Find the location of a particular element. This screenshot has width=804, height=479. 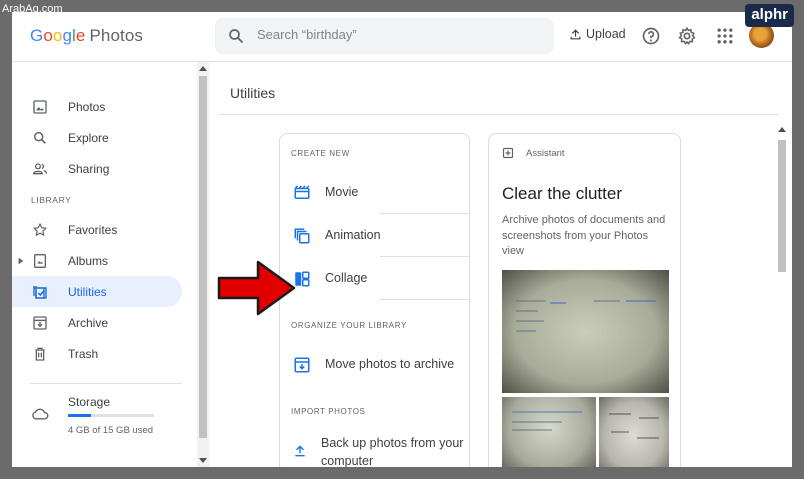

sidebar-item-label: Albums is located at coordinates (88, 260).